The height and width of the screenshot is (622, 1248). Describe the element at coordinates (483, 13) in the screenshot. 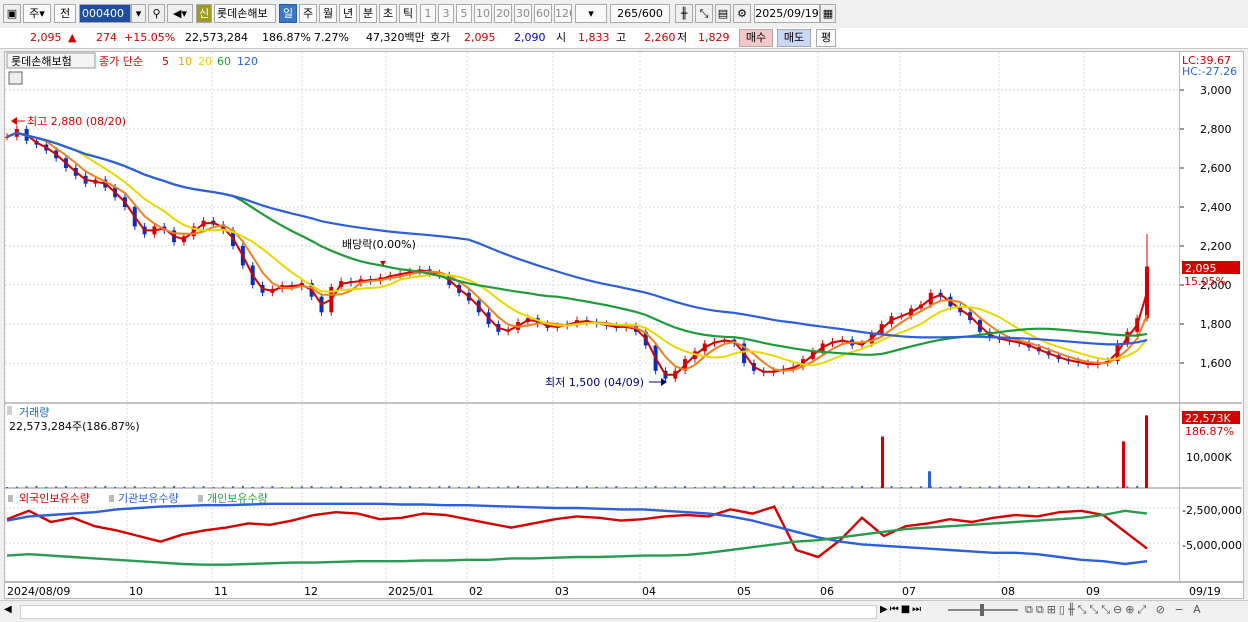

I see `interval-10: 10` at that location.